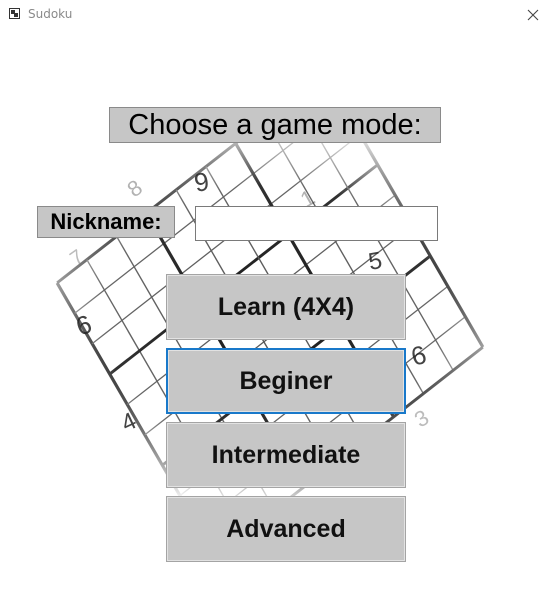 The height and width of the screenshot is (601, 549). I want to click on sudoku-app-icon, so click(14, 13).